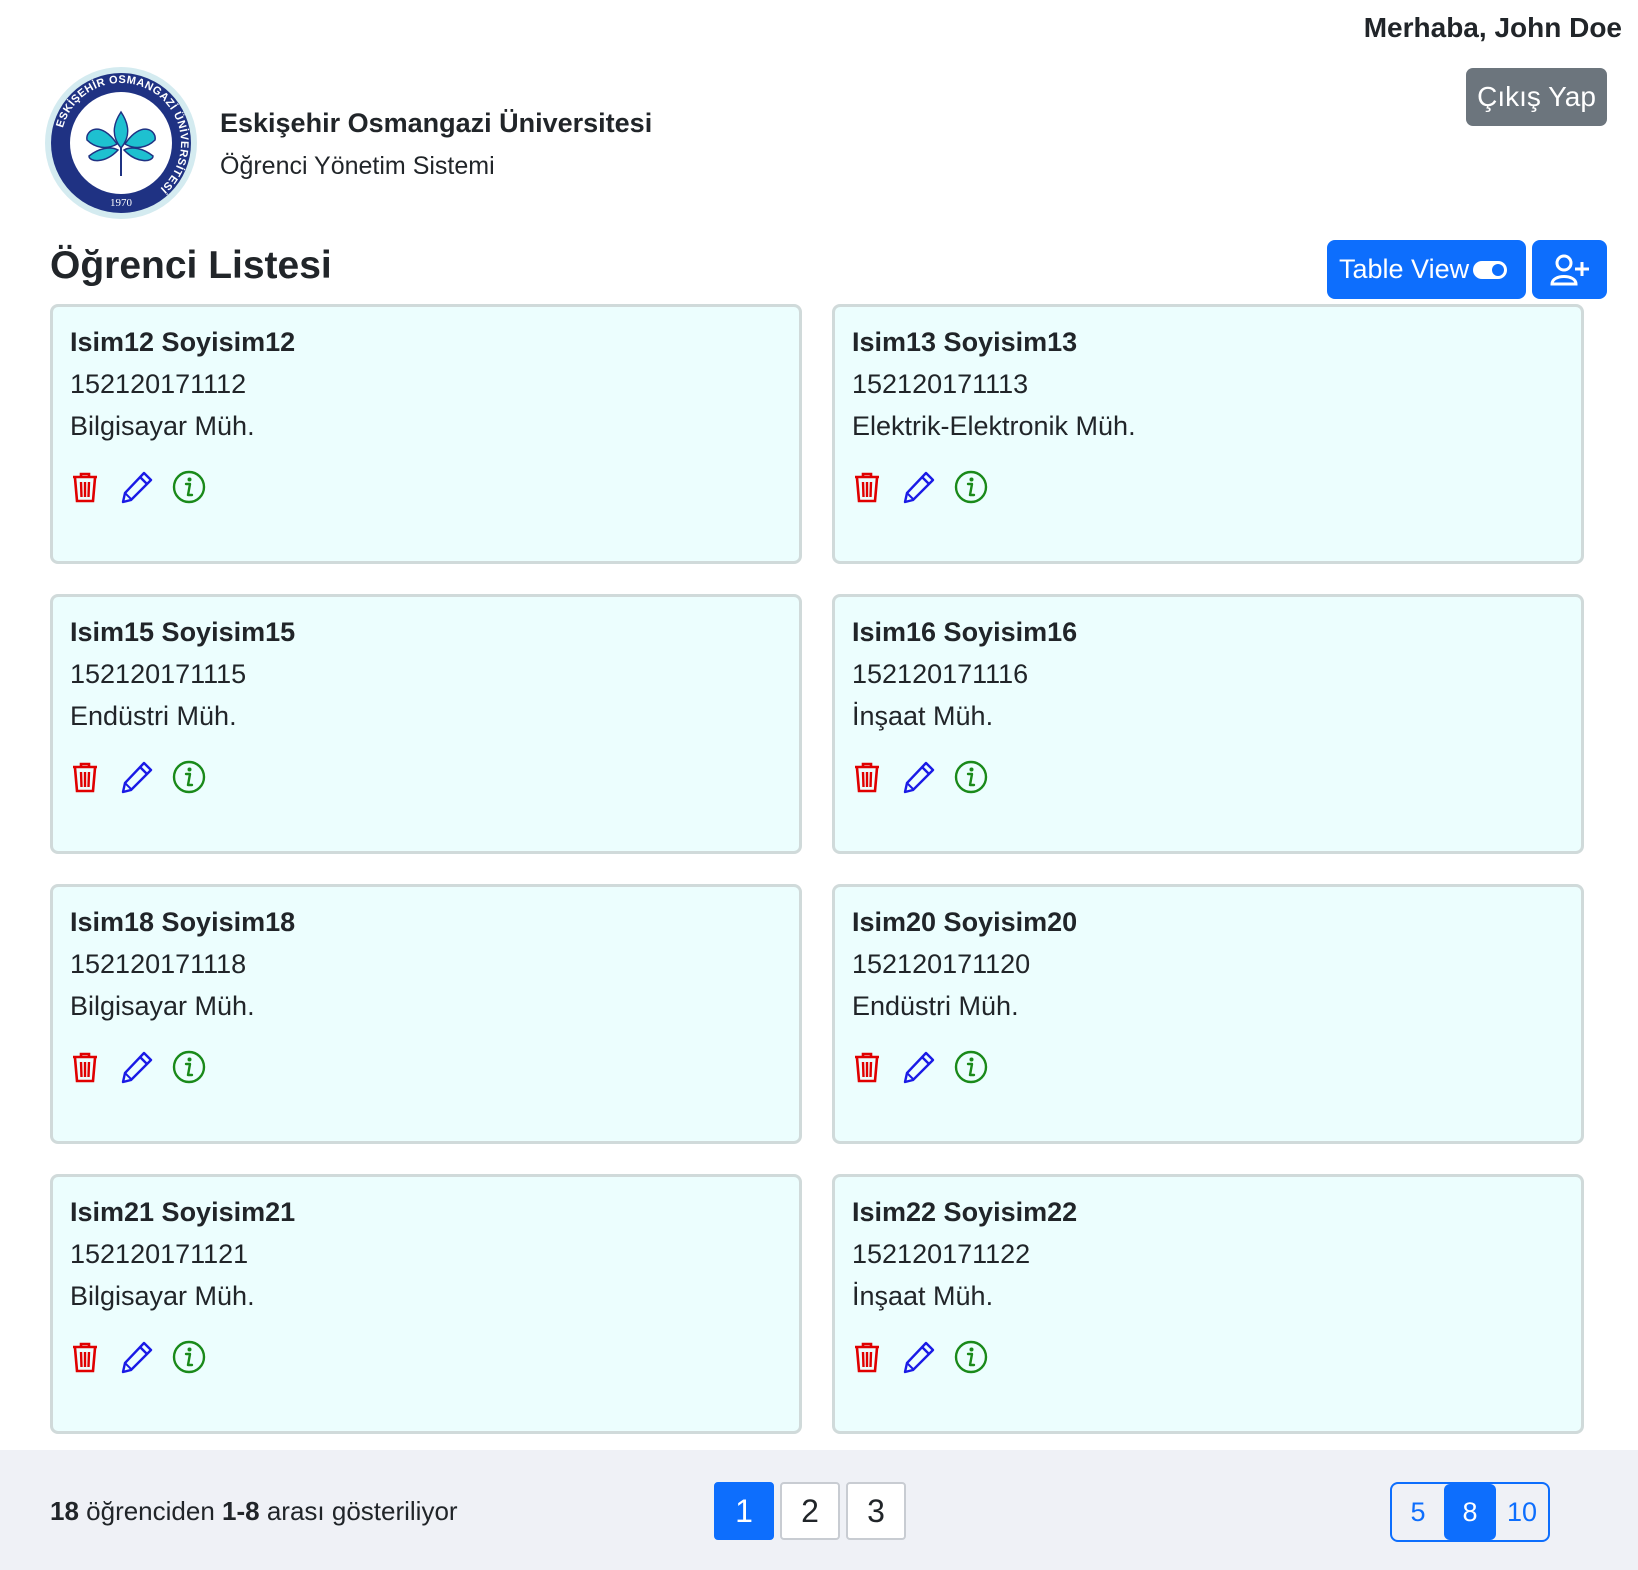 The height and width of the screenshot is (1570, 1638). What do you see at coordinates (150, 1511) in the screenshot?
I see `summary-text: öğrenciden` at bounding box center [150, 1511].